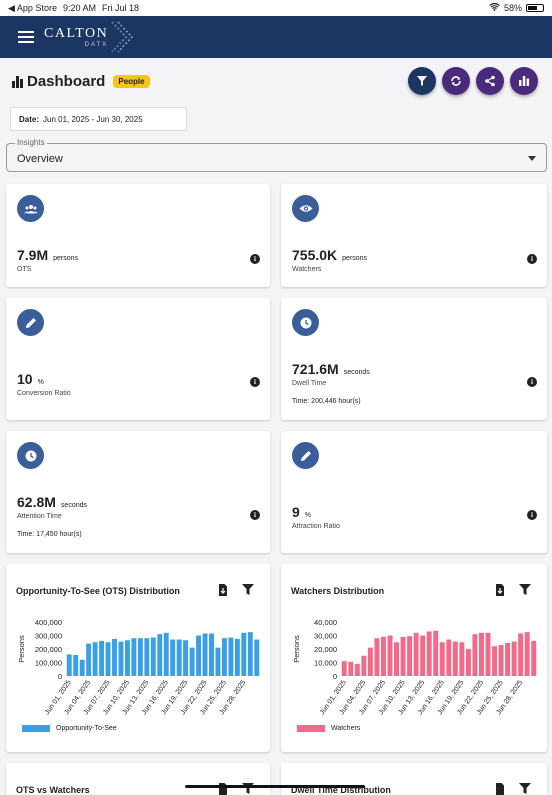 The image size is (552, 795). Describe the element at coordinates (276, 155) in the screenshot. I see `insights-select: Insights Overview` at that location.